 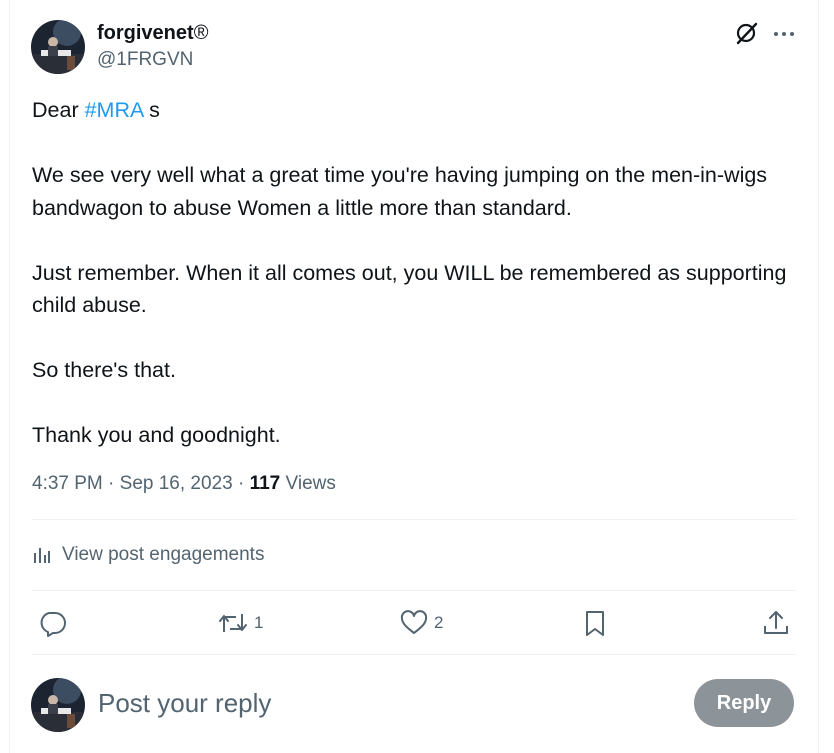 What do you see at coordinates (414, 622) in the screenshot?
I see `heart-icon` at bounding box center [414, 622].